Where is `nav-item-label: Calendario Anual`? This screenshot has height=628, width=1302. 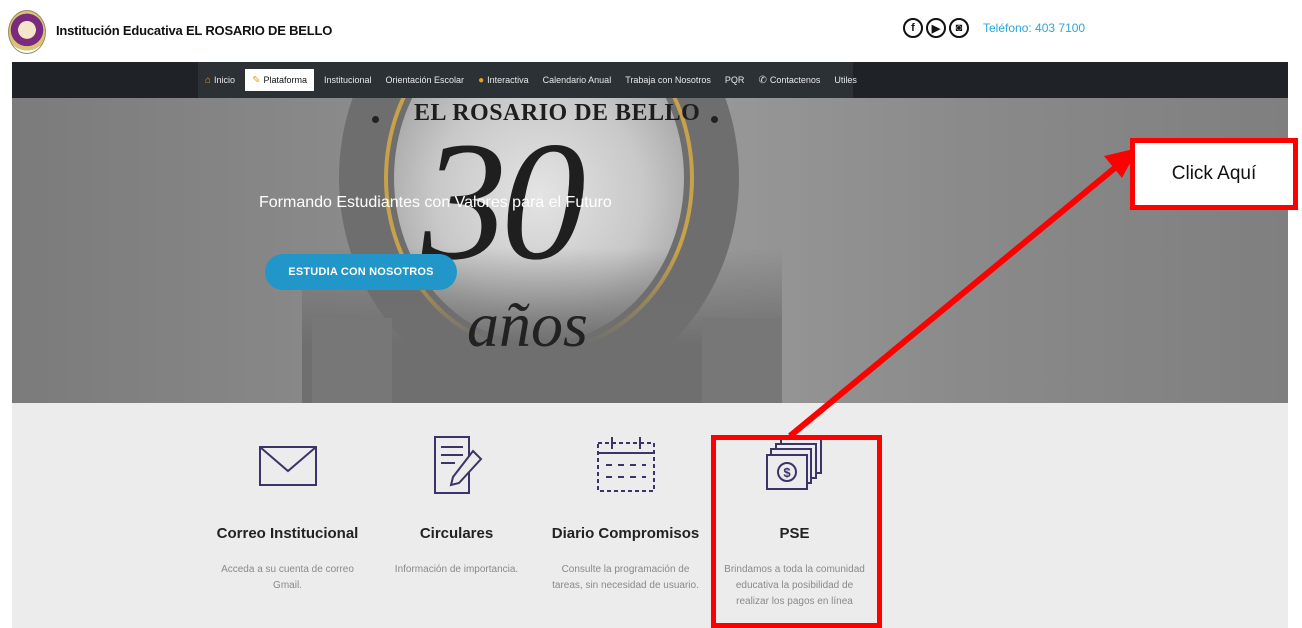
nav-item-label: Calendario Anual is located at coordinates (577, 80).